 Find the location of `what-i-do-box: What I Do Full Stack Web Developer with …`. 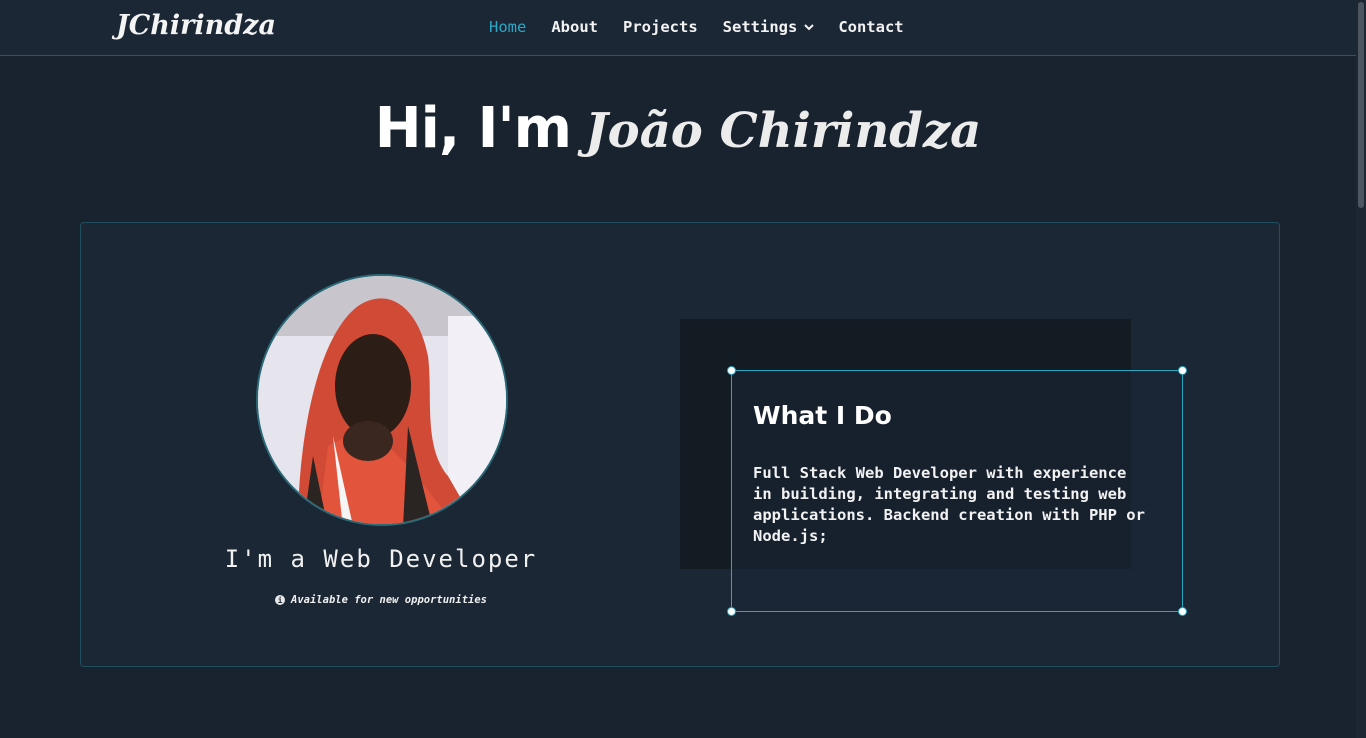

what-i-do-box: What I Do Full Stack Web Developer with … is located at coordinates (957, 491).